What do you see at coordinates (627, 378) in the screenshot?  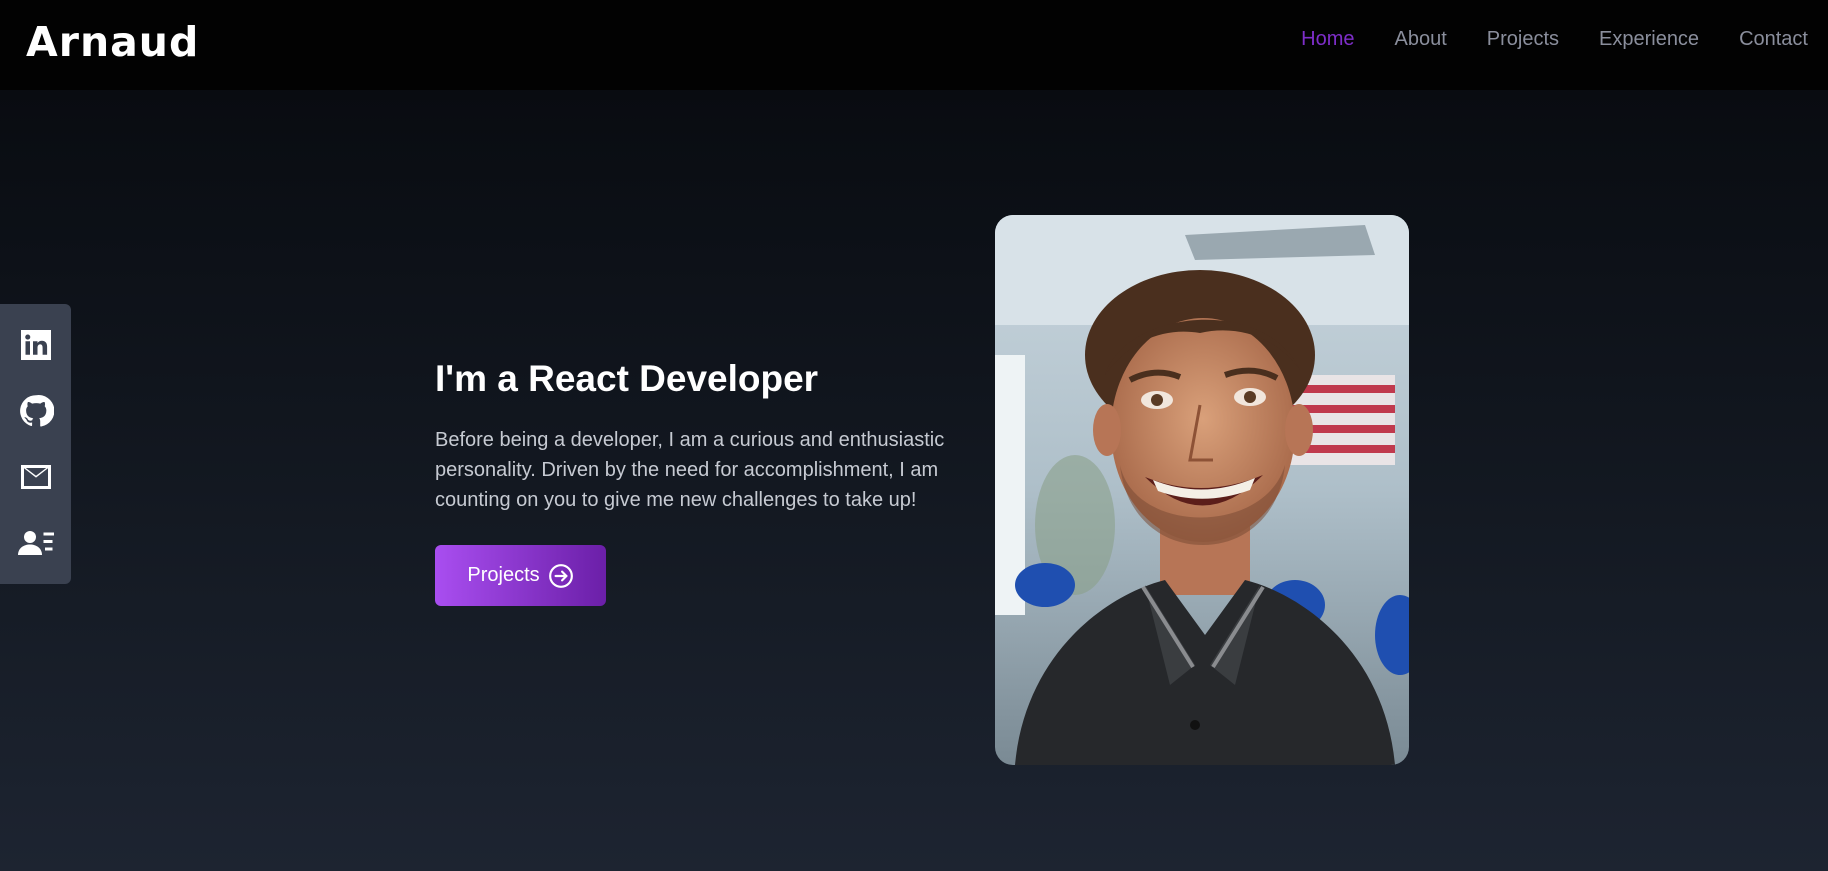 I see `hero-title: I'm a React Developer` at bounding box center [627, 378].